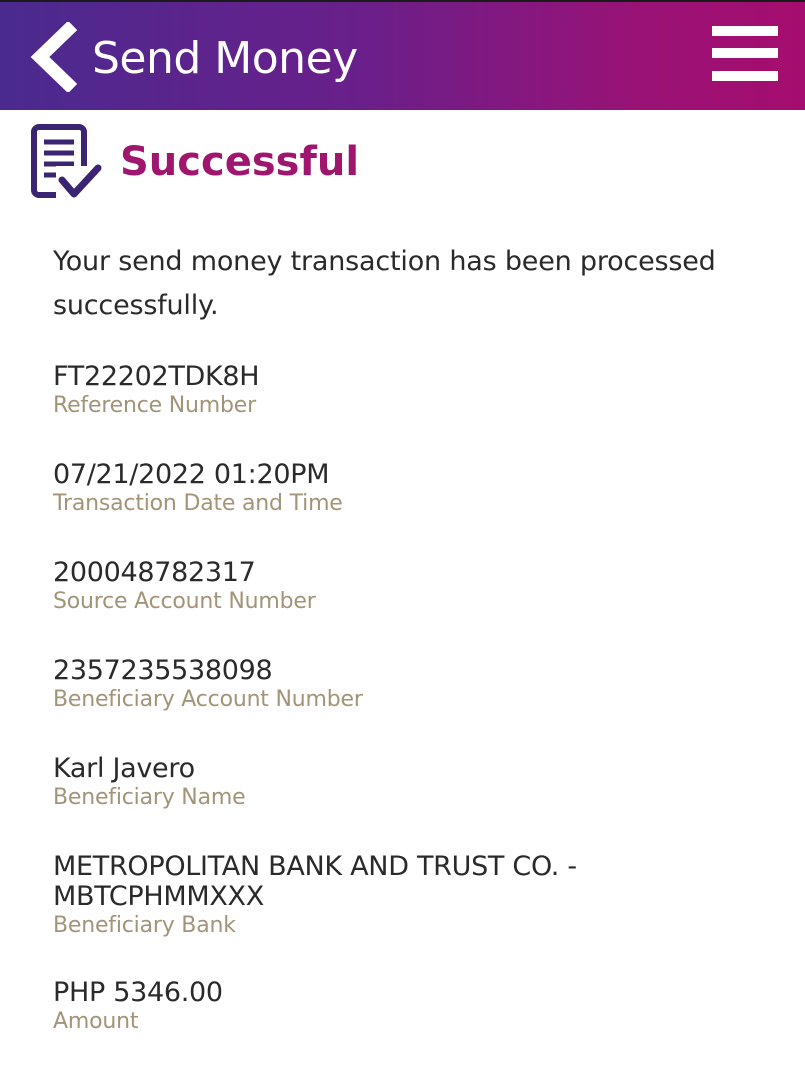 This screenshot has height=1071, width=805. What do you see at coordinates (198, 503) in the screenshot?
I see `transaction-date-label: Transaction Date and Time` at bounding box center [198, 503].